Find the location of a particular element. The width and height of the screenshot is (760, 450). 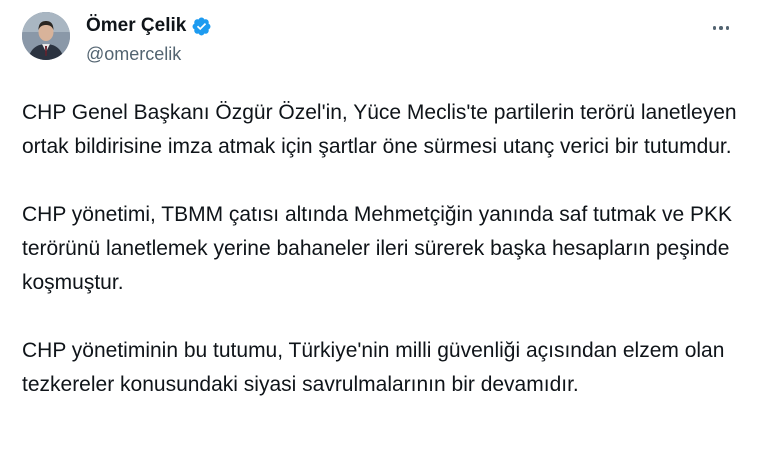

more-options-button is located at coordinates (721, 28).